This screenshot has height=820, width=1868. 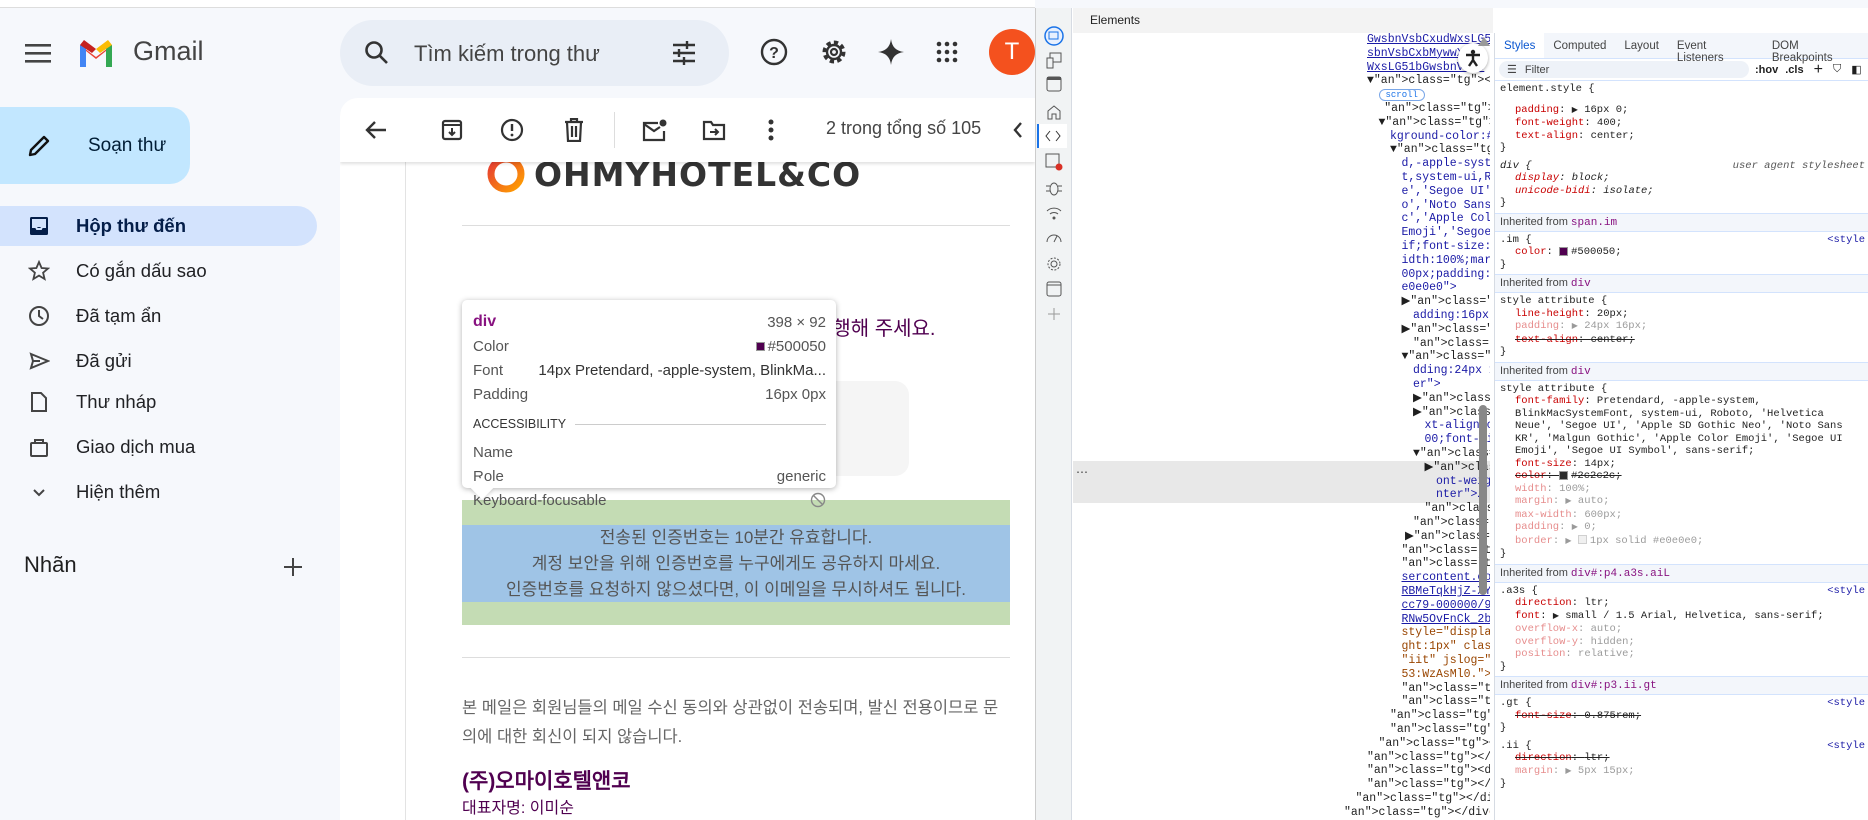 I want to click on dom-node-line: "an">class="tg"><div class="yj, so click(x=1446, y=689).